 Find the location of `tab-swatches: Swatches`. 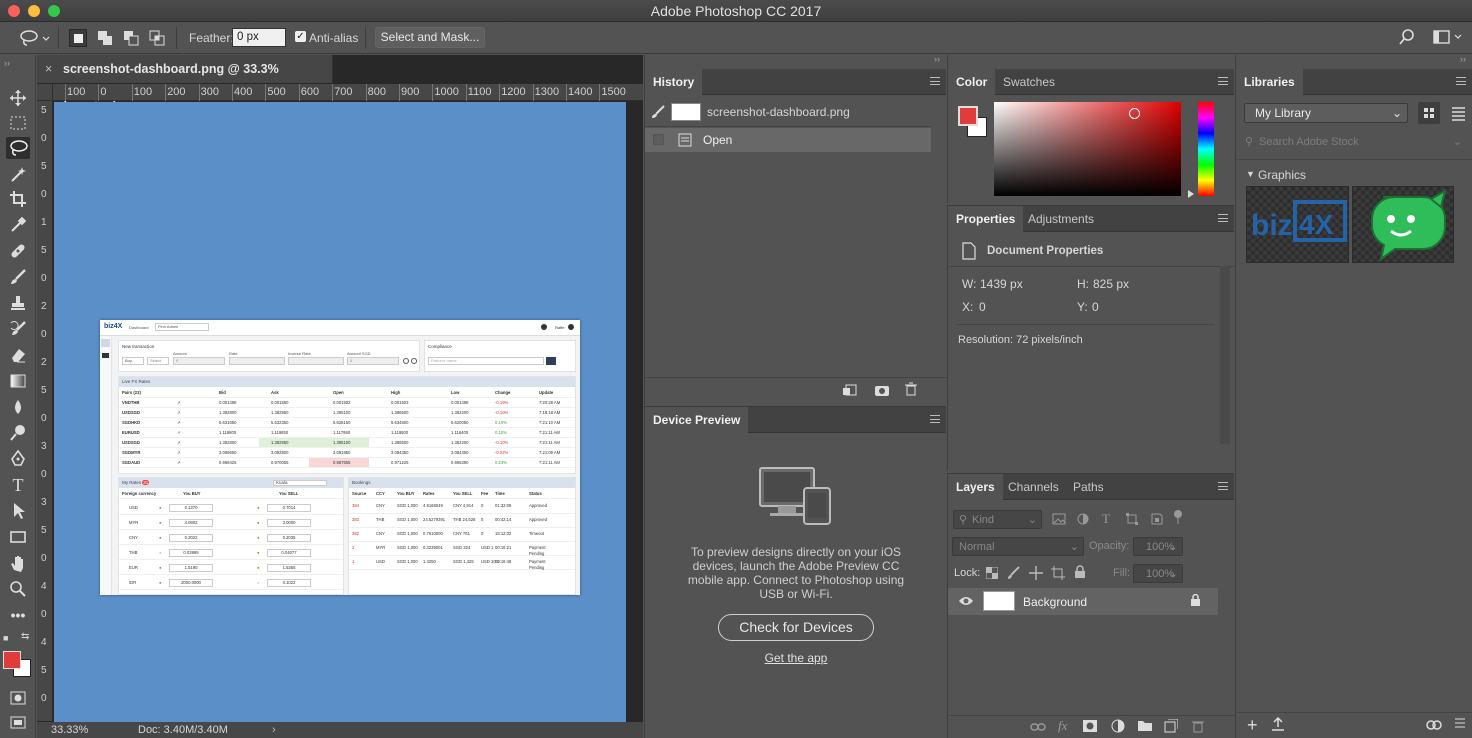

tab-swatches: Swatches is located at coordinates (1029, 82).